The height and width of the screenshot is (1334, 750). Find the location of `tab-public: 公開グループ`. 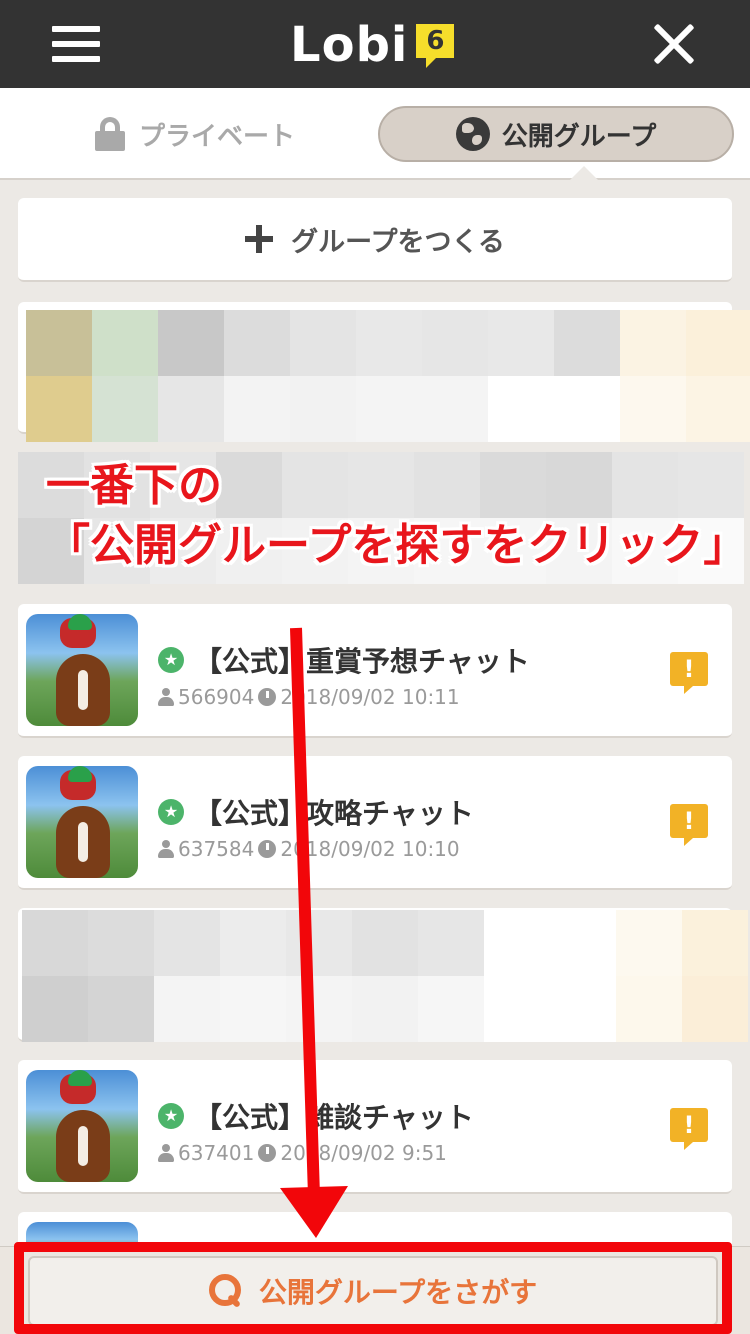

tab-public: 公開グループ is located at coordinates (556, 134).